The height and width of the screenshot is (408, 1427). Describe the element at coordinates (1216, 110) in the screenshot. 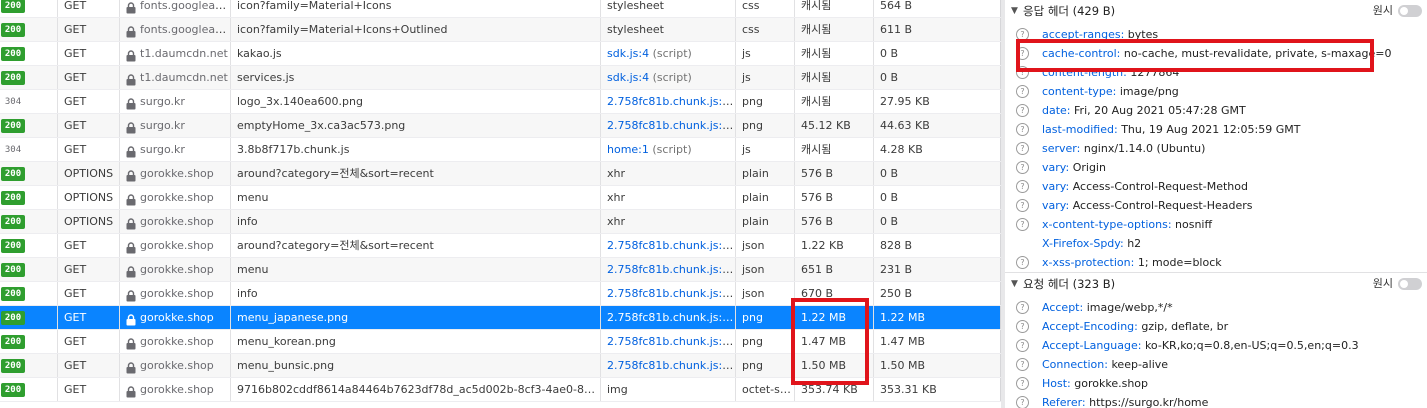

I see `header-row: ? date: Fri, 20 Aug 2021 05:47:28 GMT` at that location.